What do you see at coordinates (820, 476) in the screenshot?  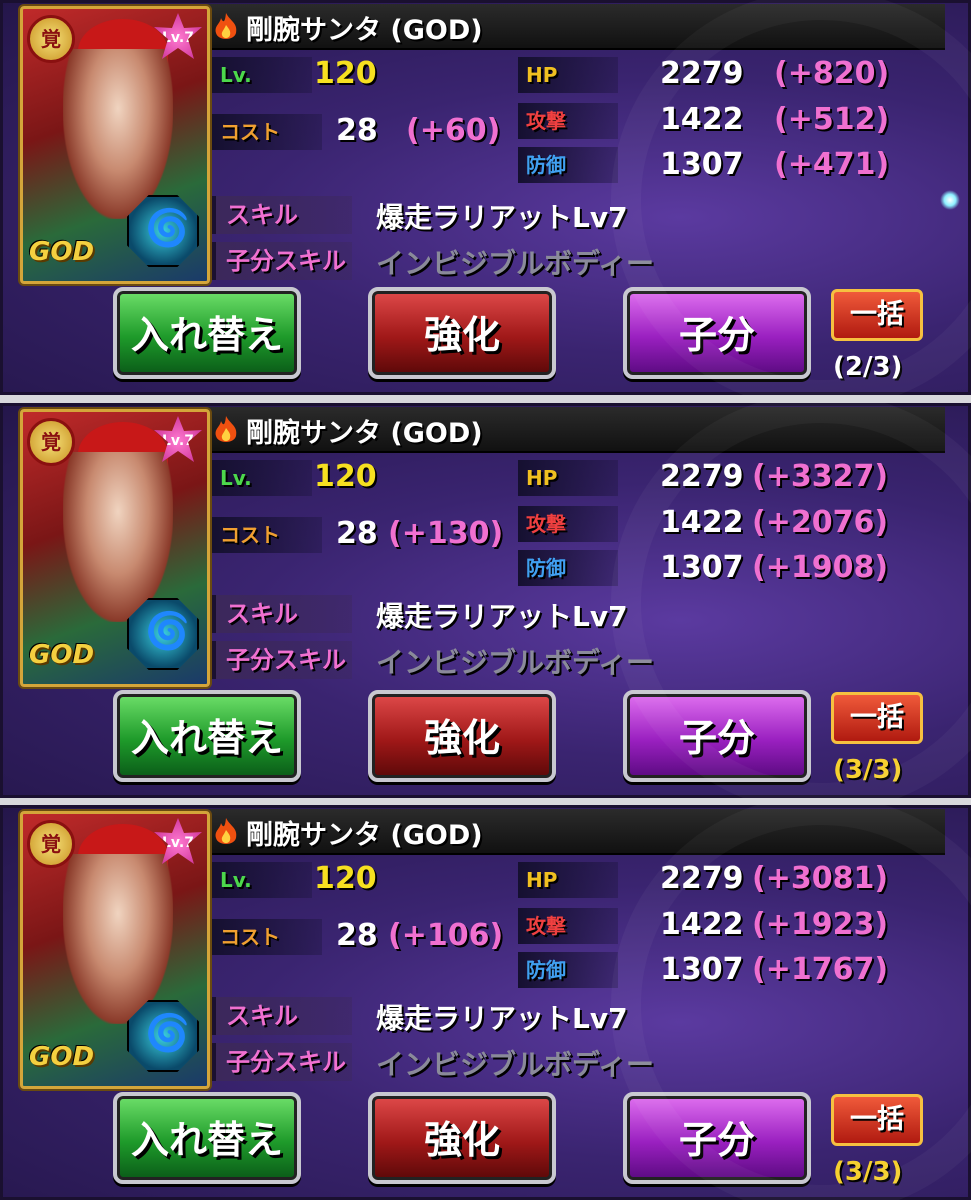 I see `hp-bonus: (+3327)` at bounding box center [820, 476].